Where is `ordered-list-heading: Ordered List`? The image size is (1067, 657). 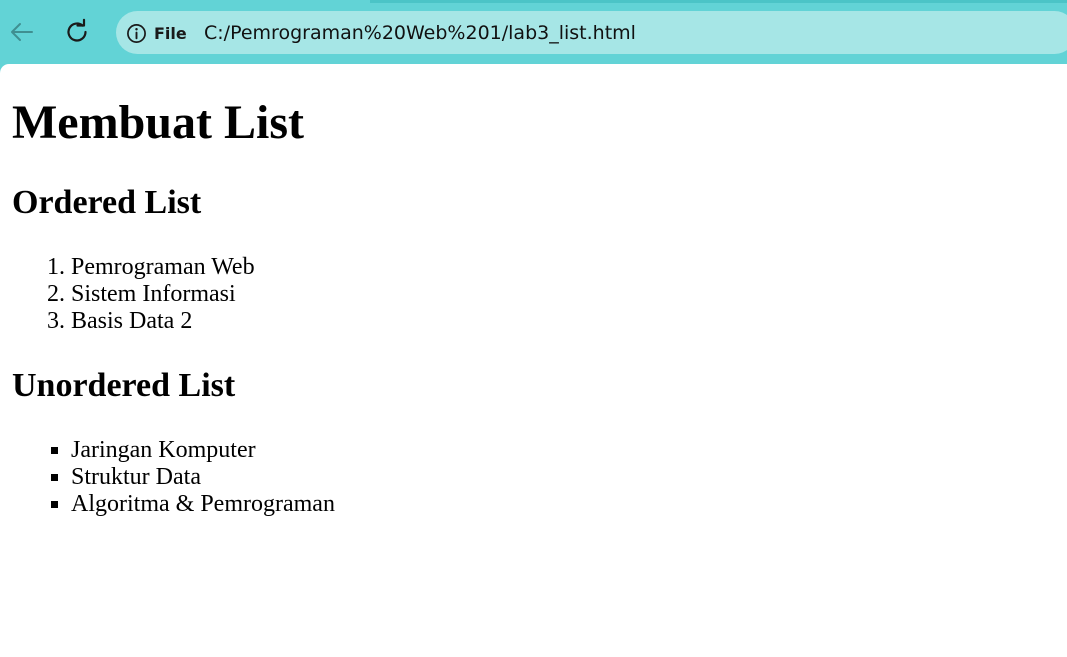
ordered-list-heading: Ordered List is located at coordinates (107, 202).